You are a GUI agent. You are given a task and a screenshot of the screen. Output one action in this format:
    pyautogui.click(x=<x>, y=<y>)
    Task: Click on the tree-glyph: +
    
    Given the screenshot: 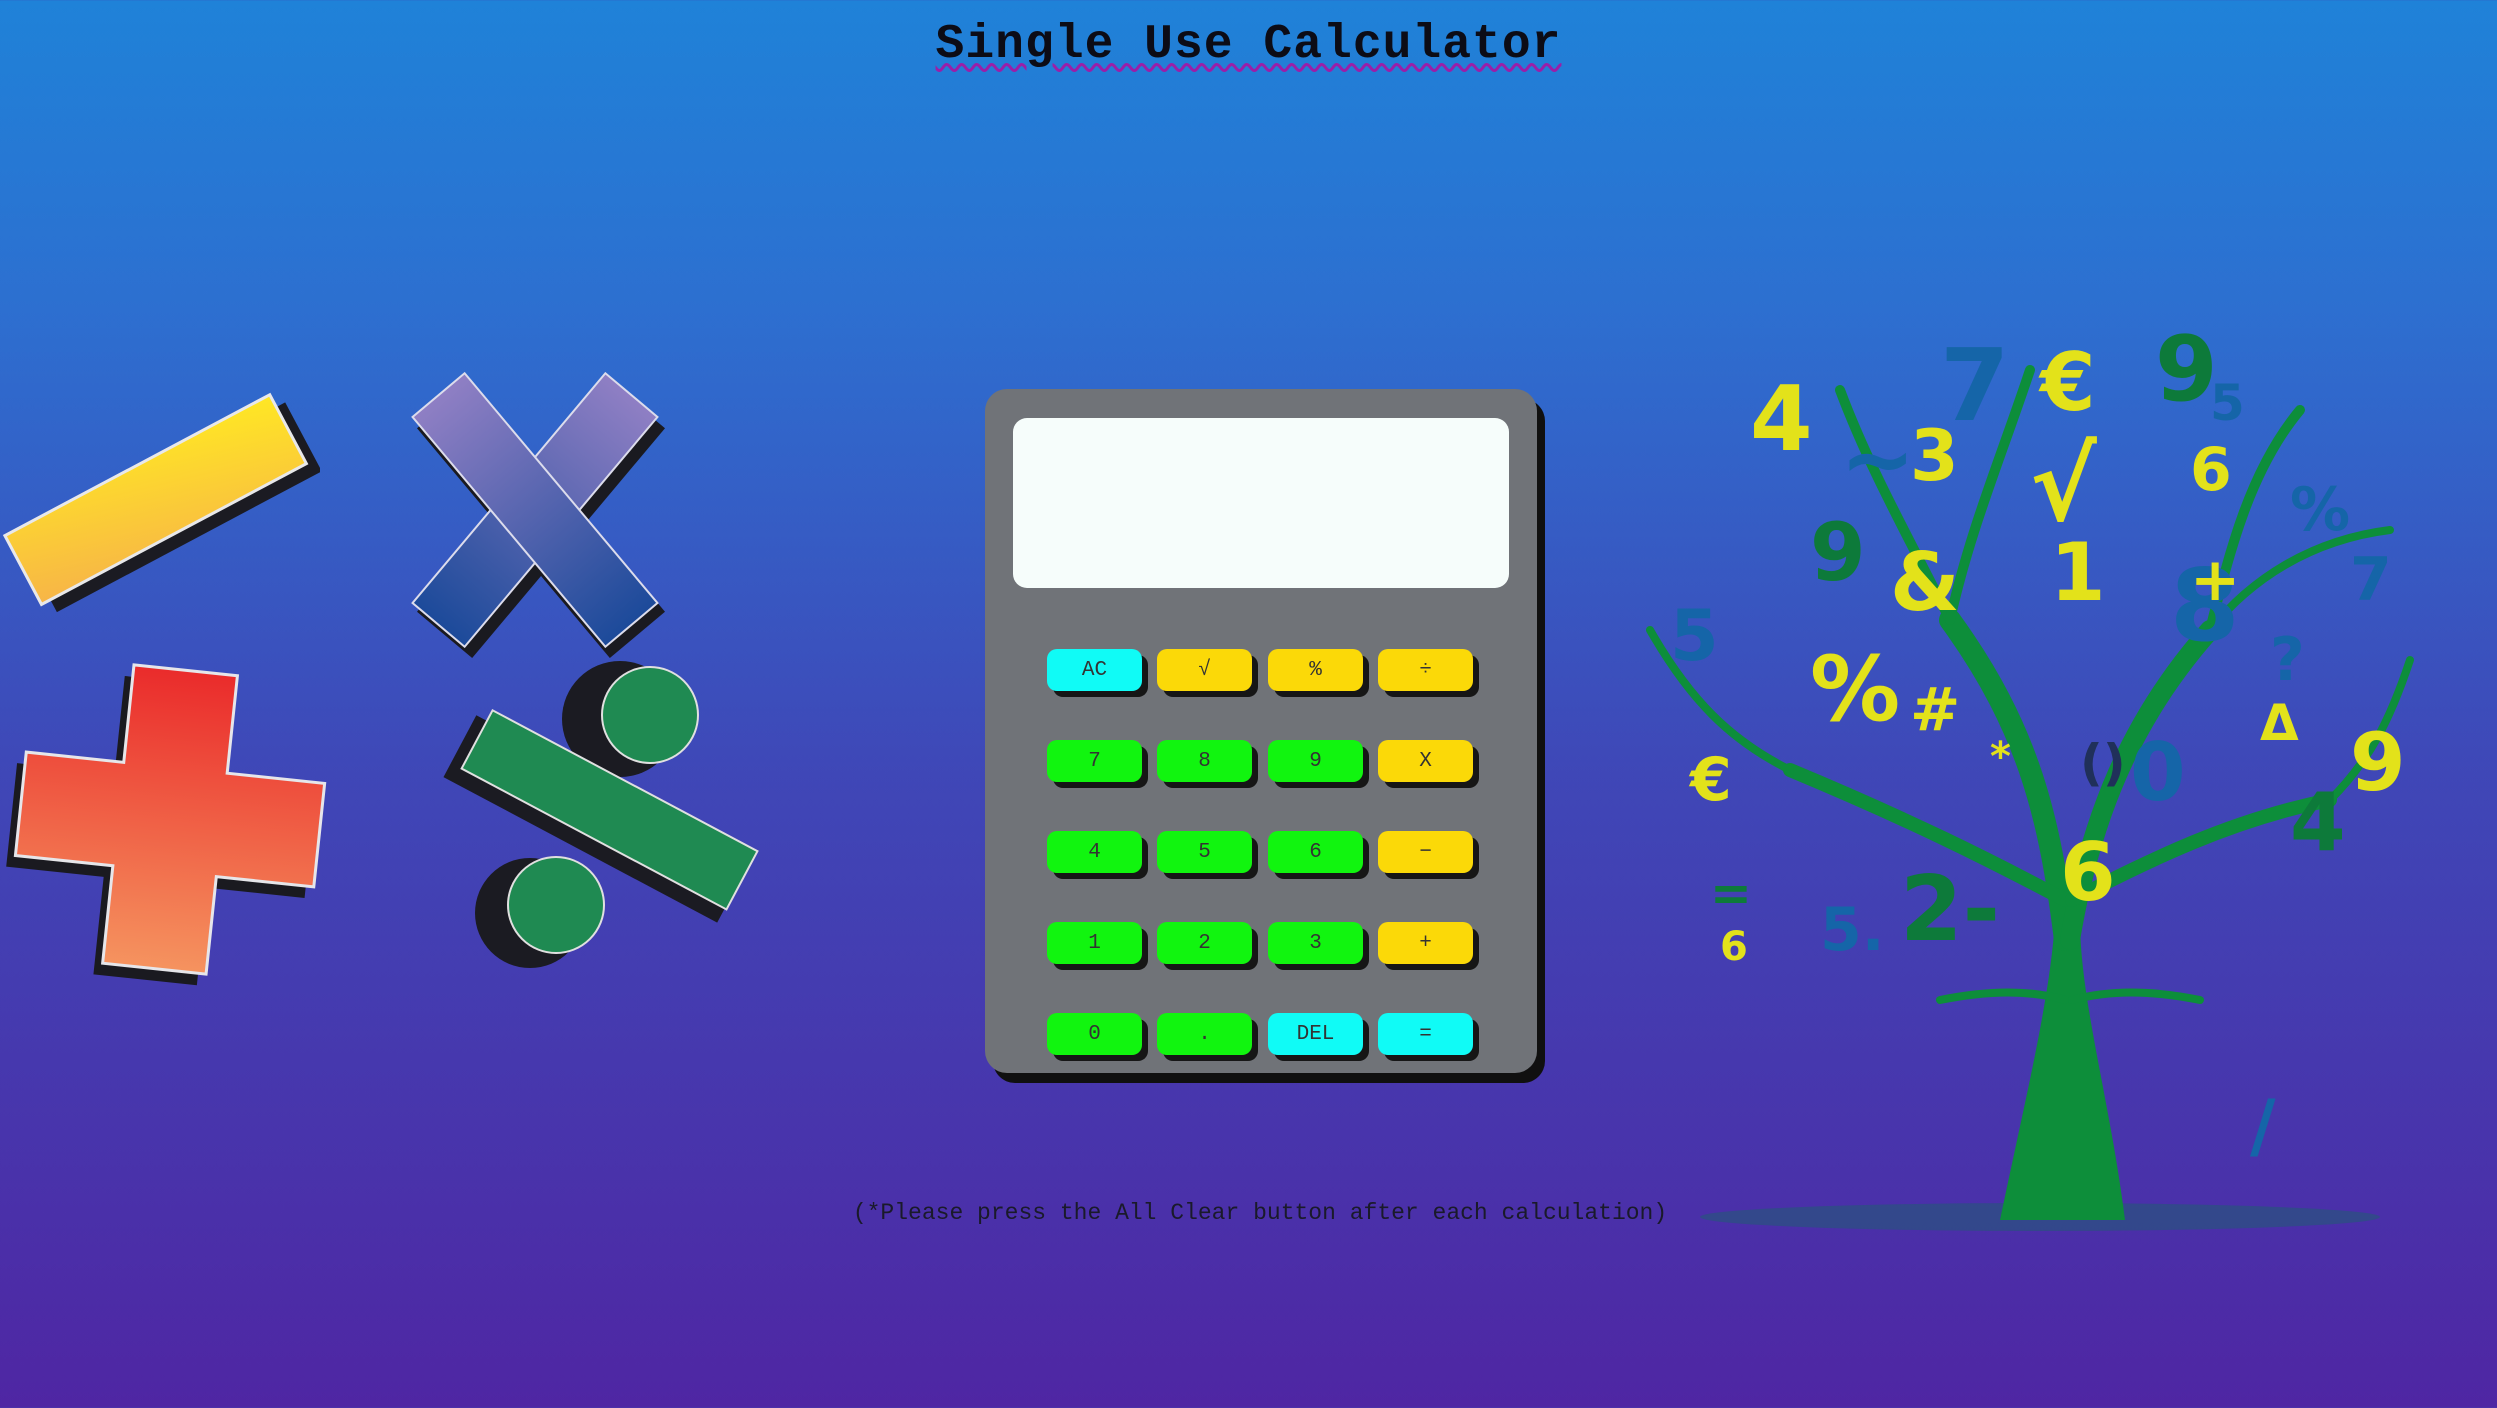 What is the action you would take?
    pyautogui.click(x=2215, y=580)
    